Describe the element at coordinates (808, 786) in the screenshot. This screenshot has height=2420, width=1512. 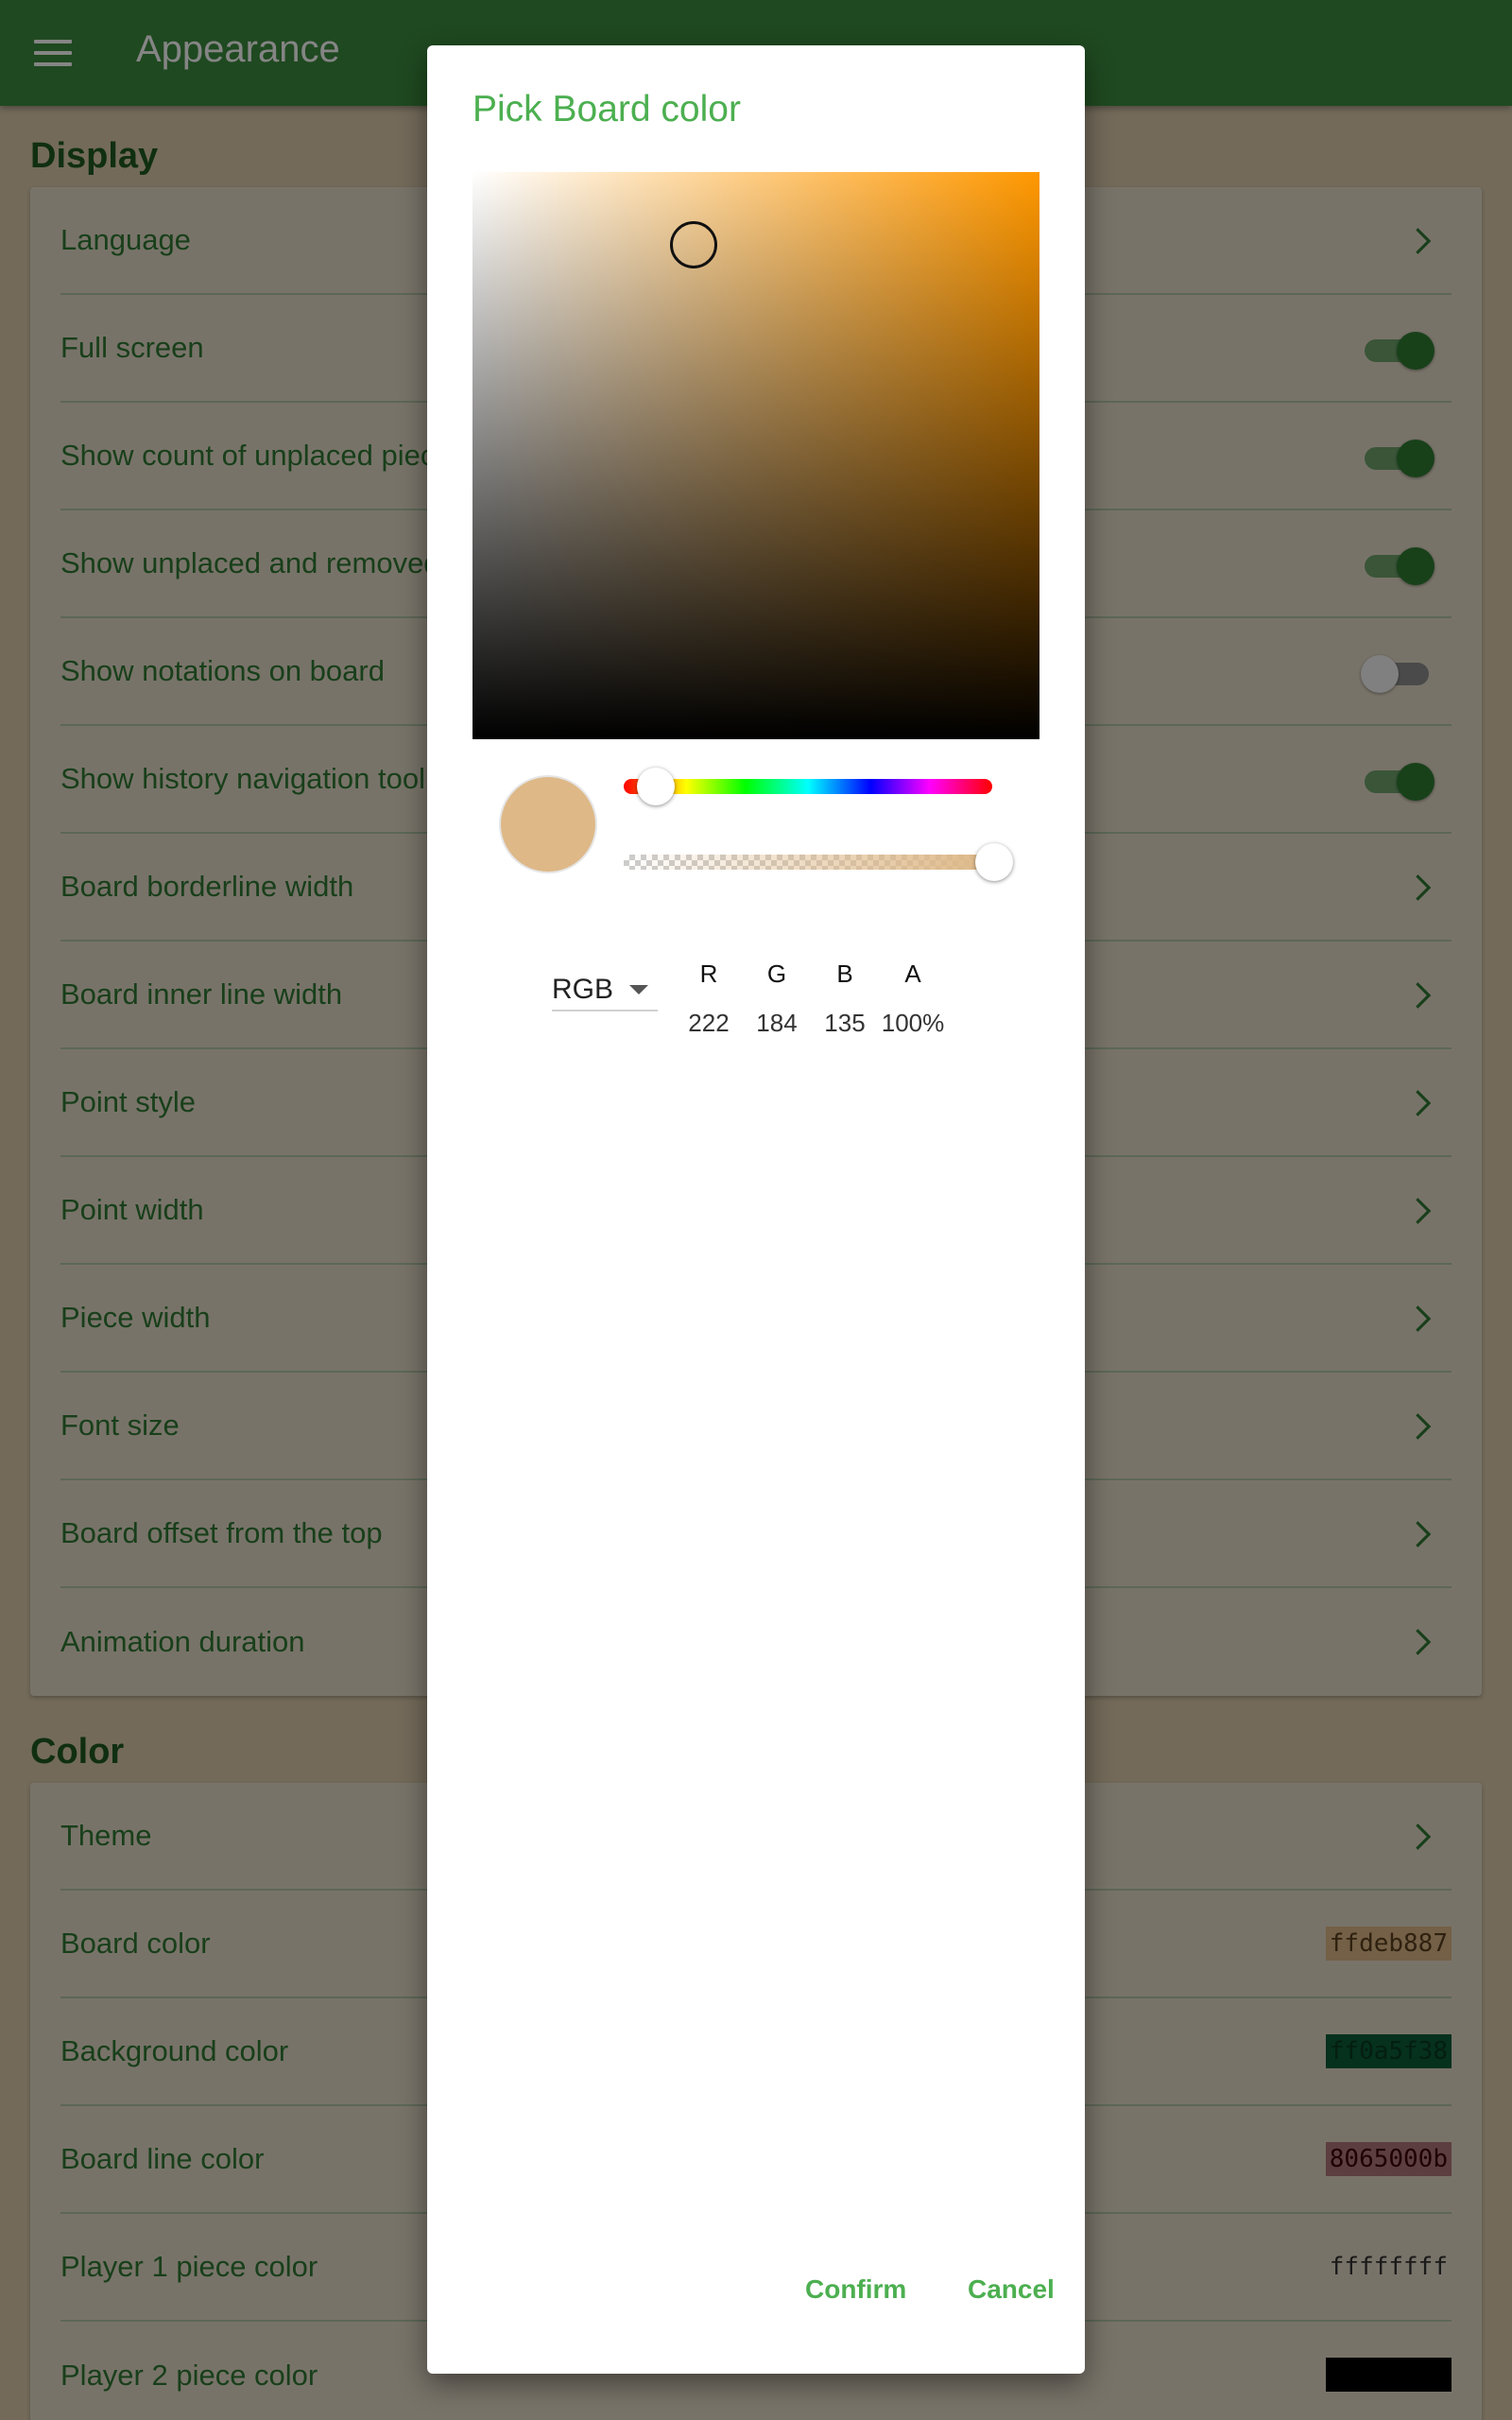
I see `hue-slider` at that location.